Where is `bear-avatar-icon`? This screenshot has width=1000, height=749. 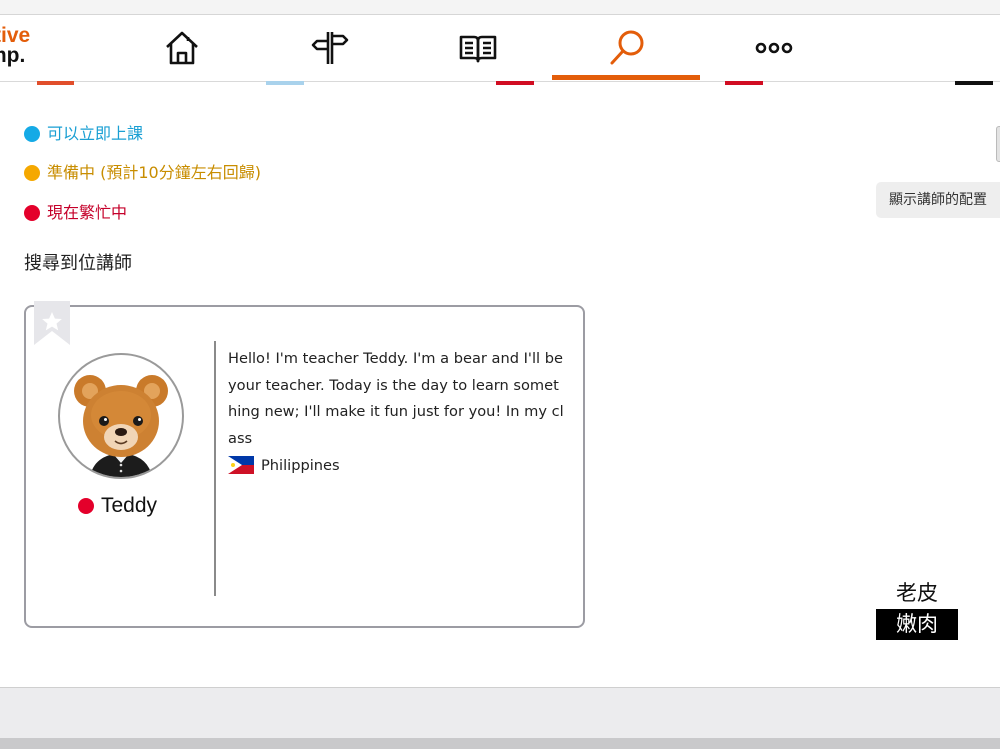
bear-avatar-icon is located at coordinates (121, 426).